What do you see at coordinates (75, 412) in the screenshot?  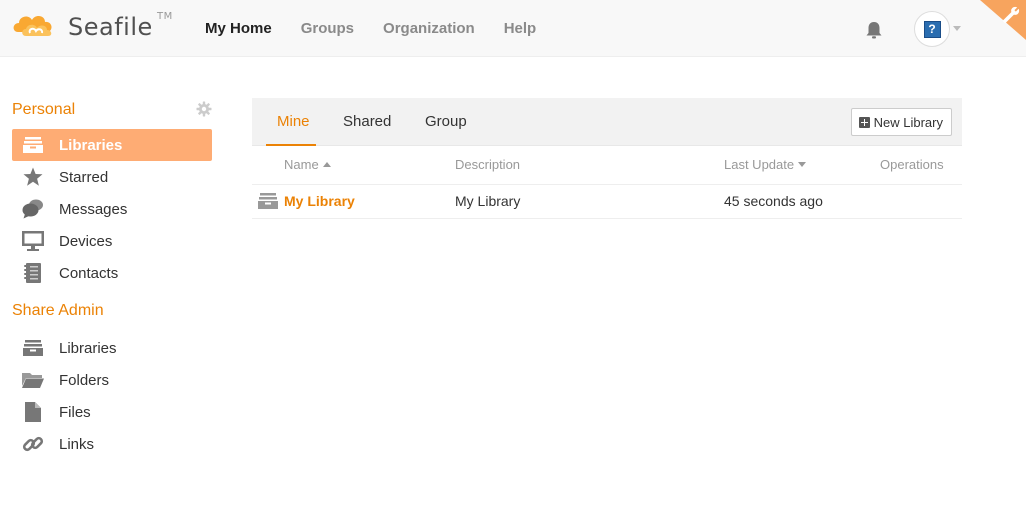 I see `sidebar-item-label: Files` at bounding box center [75, 412].